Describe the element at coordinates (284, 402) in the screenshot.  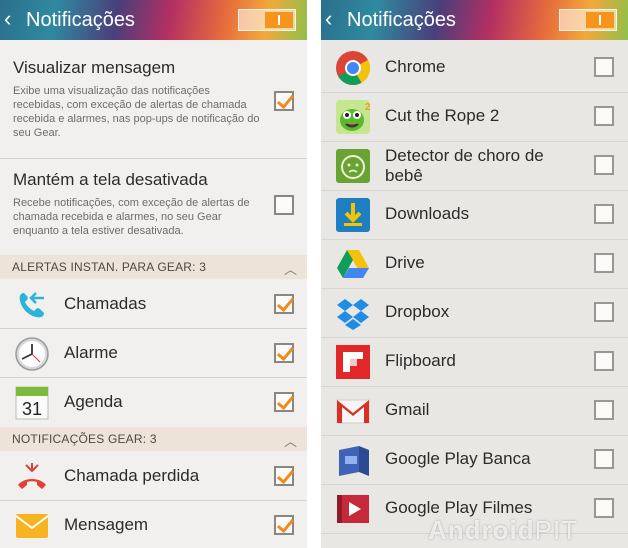
I see `calendar-checkbox` at that location.